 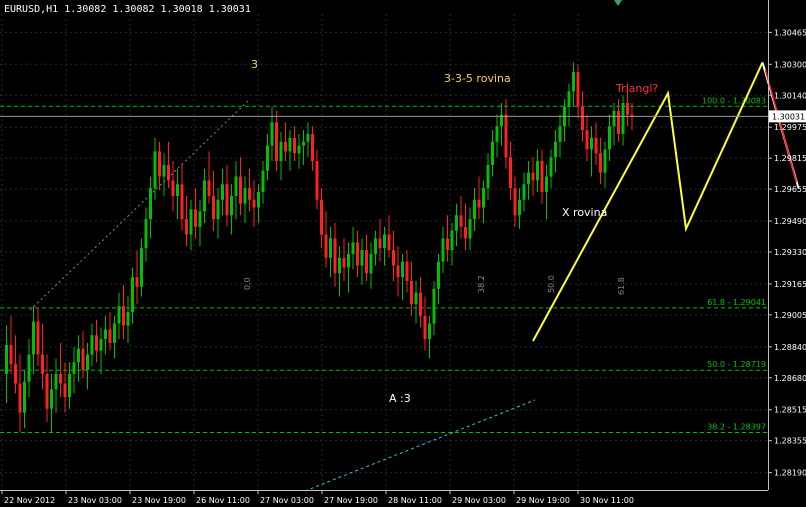 I want to click on price-tick-label: 1.28355, so click(x=790, y=441).